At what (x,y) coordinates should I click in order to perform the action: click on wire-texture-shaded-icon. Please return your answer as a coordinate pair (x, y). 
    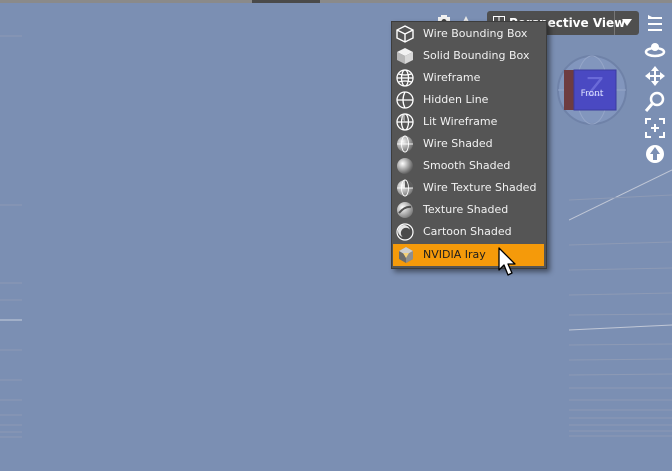
    Looking at the image, I should click on (405, 188).